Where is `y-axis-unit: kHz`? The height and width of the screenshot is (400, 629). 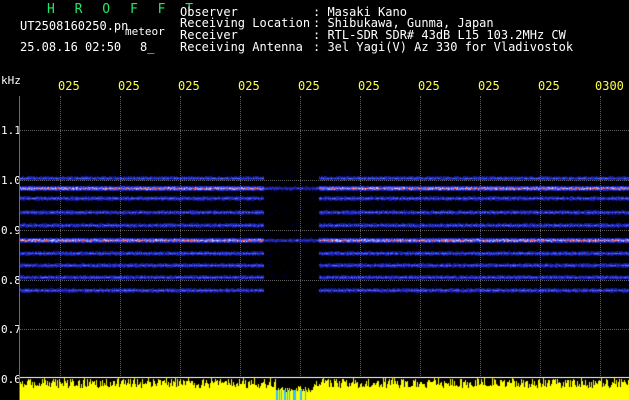
y-axis-unit: kHz is located at coordinates (11, 80).